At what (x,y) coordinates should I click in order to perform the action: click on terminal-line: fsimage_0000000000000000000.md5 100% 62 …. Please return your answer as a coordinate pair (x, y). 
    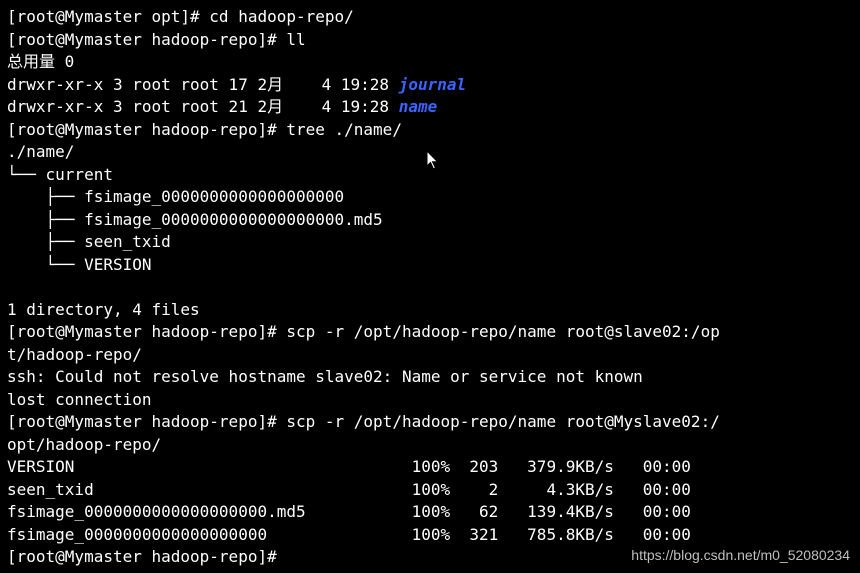
    Looking at the image, I should click on (349, 511).